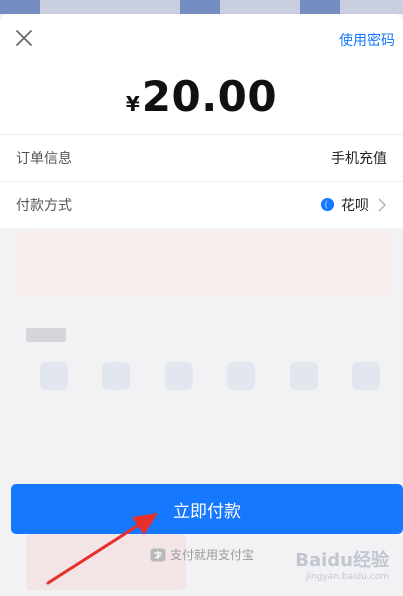 Image resolution: width=403 pixels, height=596 pixels. I want to click on slogan-text: 支付就用支付宝, so click(212, 555).